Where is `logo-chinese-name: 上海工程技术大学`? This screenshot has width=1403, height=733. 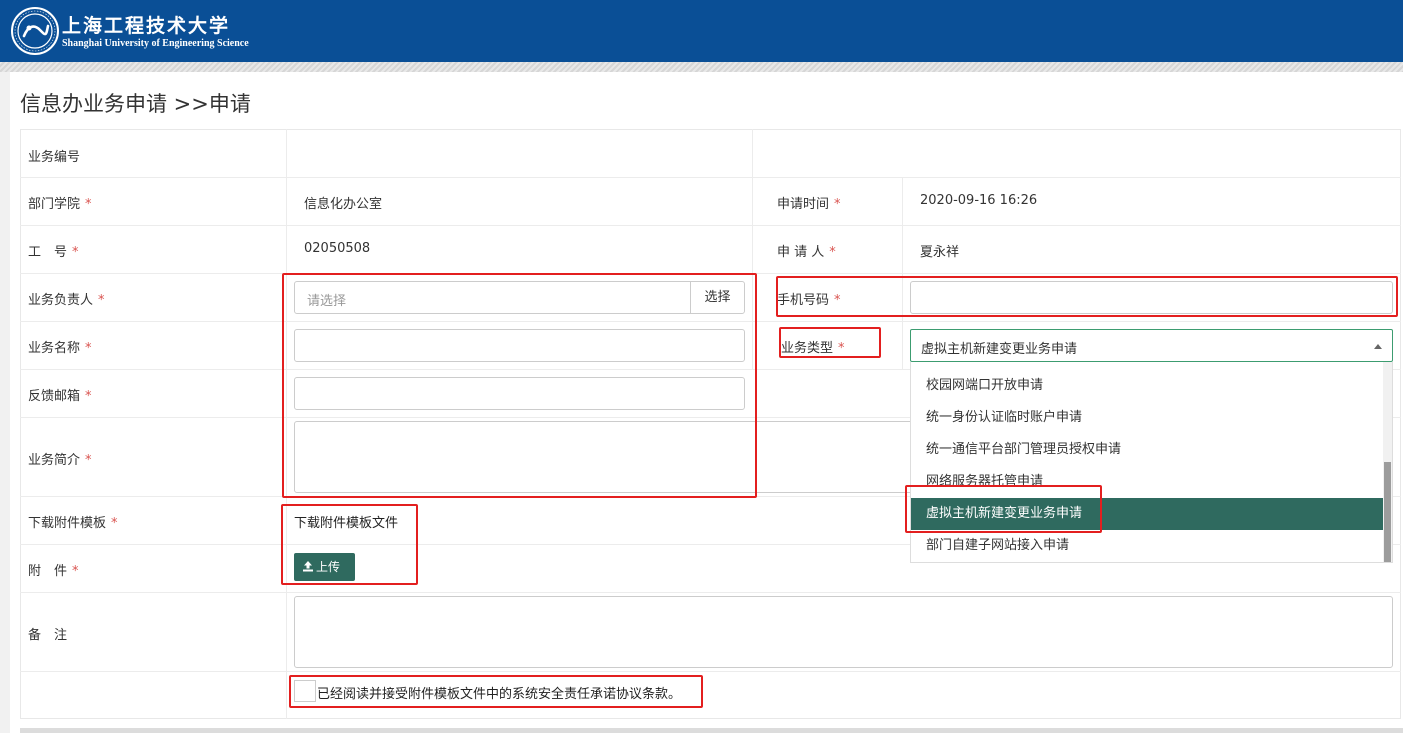
logo-chinese-name: 上海工程技术大学 is located at coordinates (146, 26).